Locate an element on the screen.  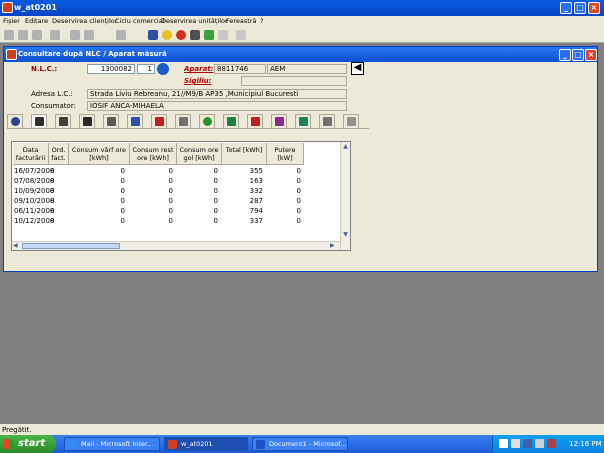
tab-editare is located at coordinates (327, 121).